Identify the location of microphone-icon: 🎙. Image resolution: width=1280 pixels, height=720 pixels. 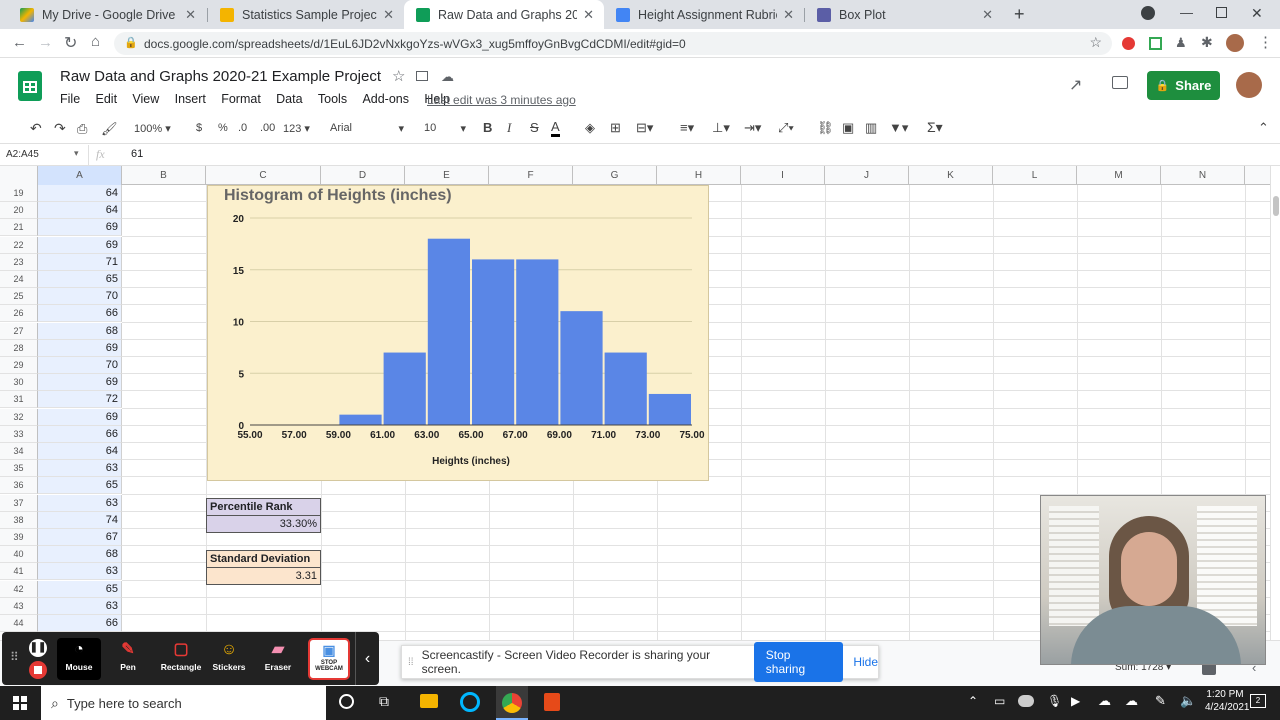
(1054, 701).